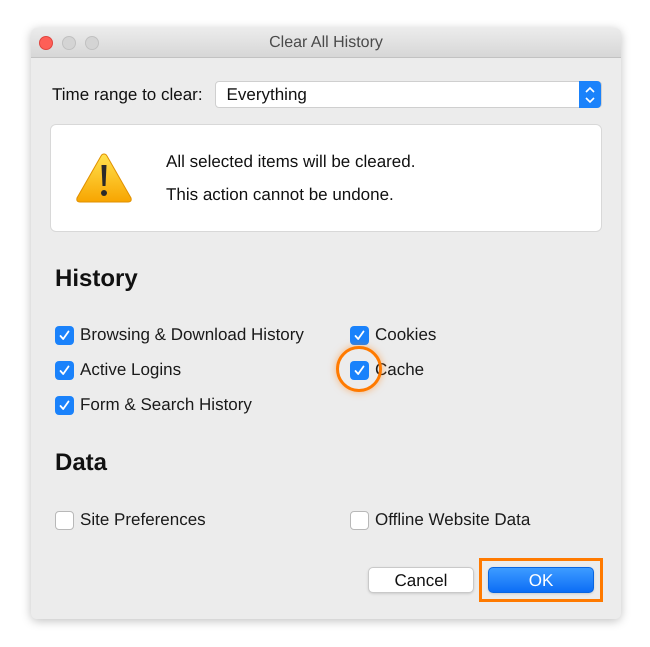 This screenshot has height=647, width=650. What do you see at coordinates (590, 94) in the screenshot?
I see `stepper-icon` at bounding box center [590, 94].